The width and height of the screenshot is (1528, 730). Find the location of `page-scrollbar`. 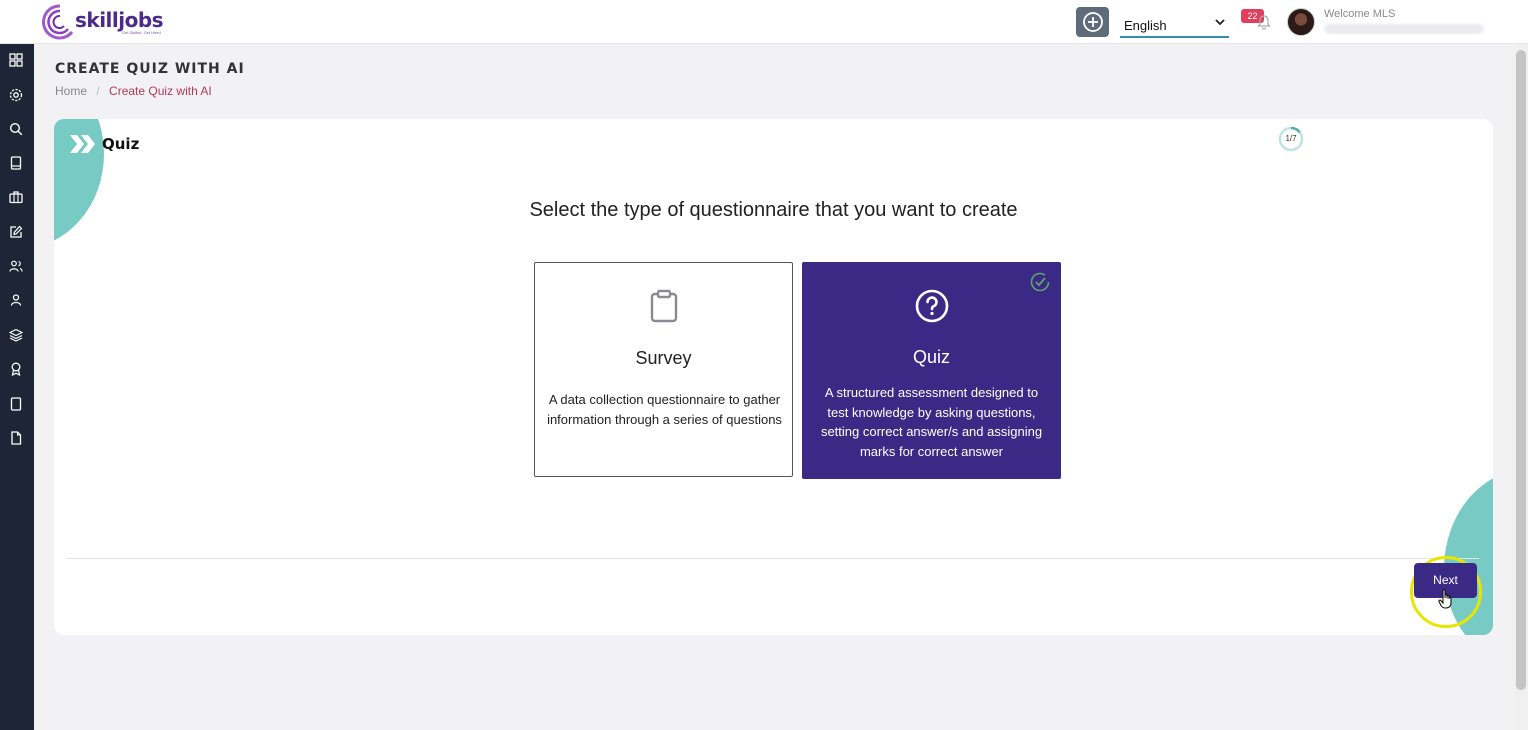

page-scrollbar is located at coordinates (1521, 387).